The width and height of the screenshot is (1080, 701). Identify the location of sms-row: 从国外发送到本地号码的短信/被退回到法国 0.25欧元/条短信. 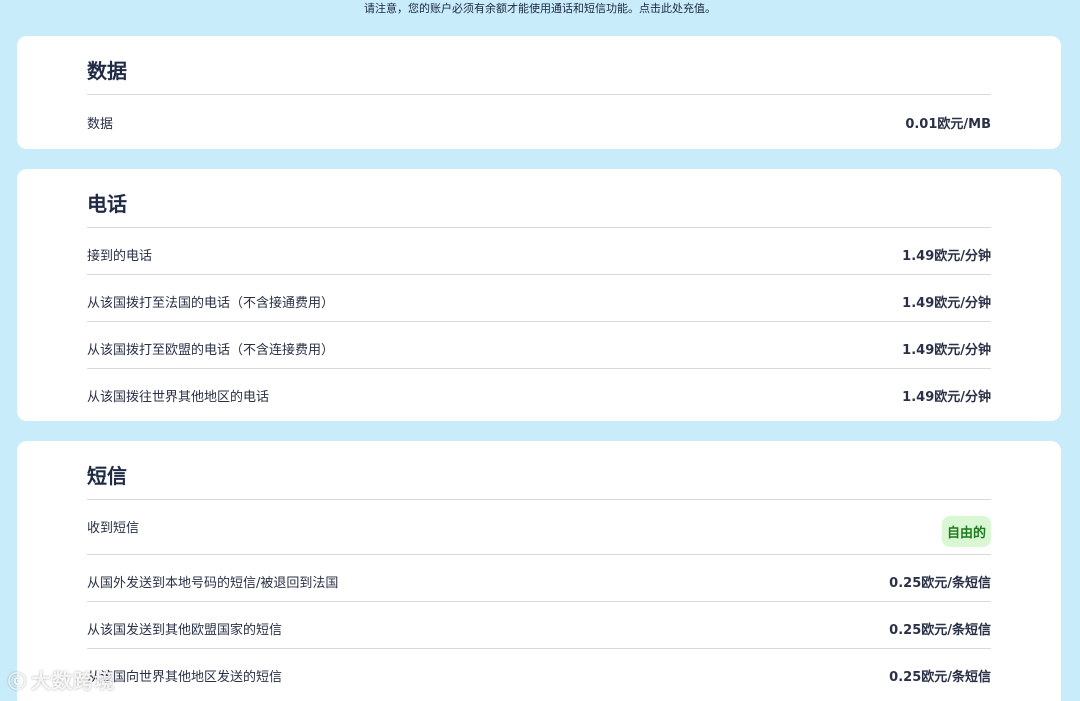
(539, 578).